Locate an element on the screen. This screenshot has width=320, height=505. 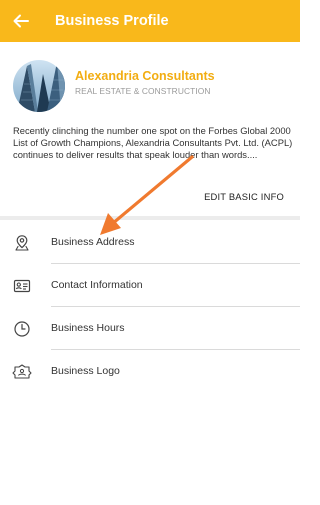
back-button is located at coordinates (21, 21).